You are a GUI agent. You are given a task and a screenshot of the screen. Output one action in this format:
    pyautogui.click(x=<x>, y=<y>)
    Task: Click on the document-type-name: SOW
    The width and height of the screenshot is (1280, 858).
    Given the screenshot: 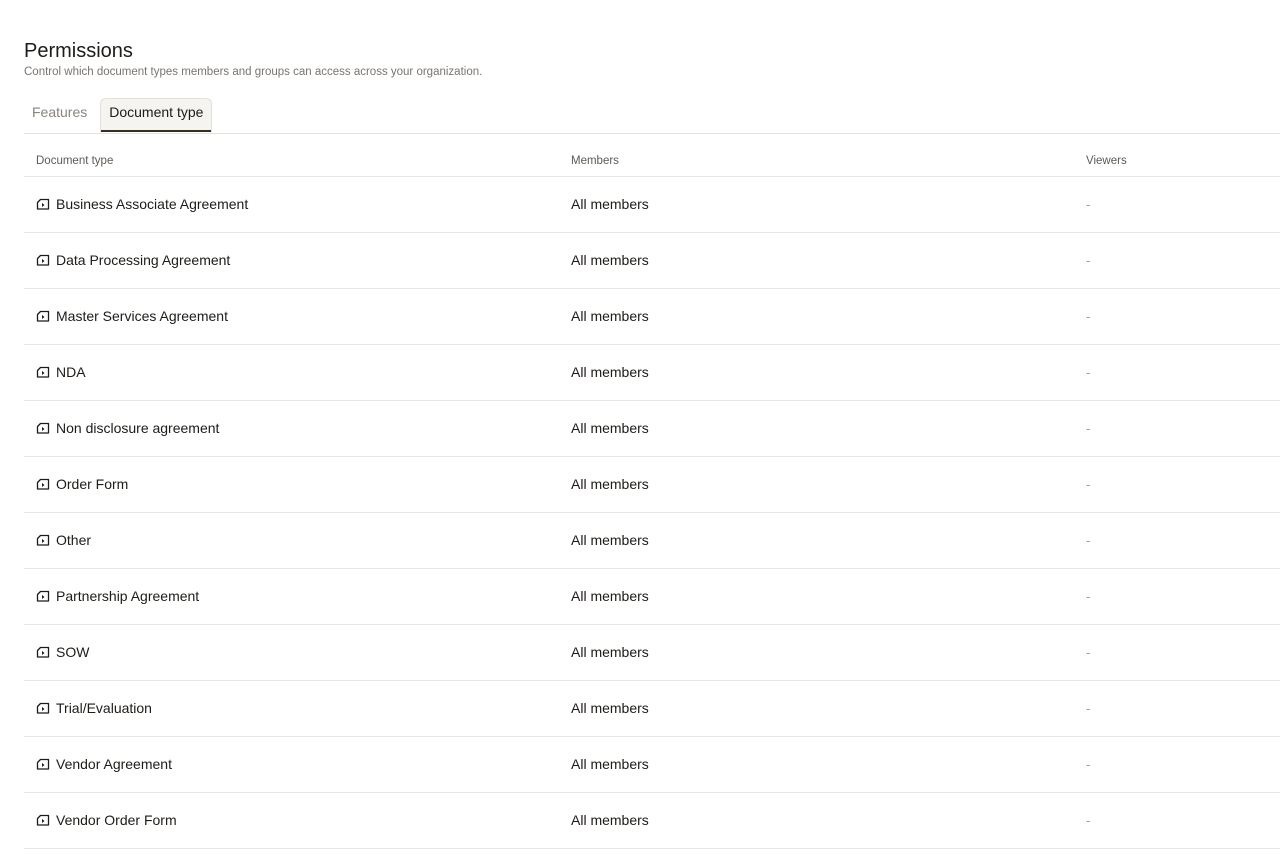 What is the action you would take?
    pyautogui.click(x=73, y=652)
    